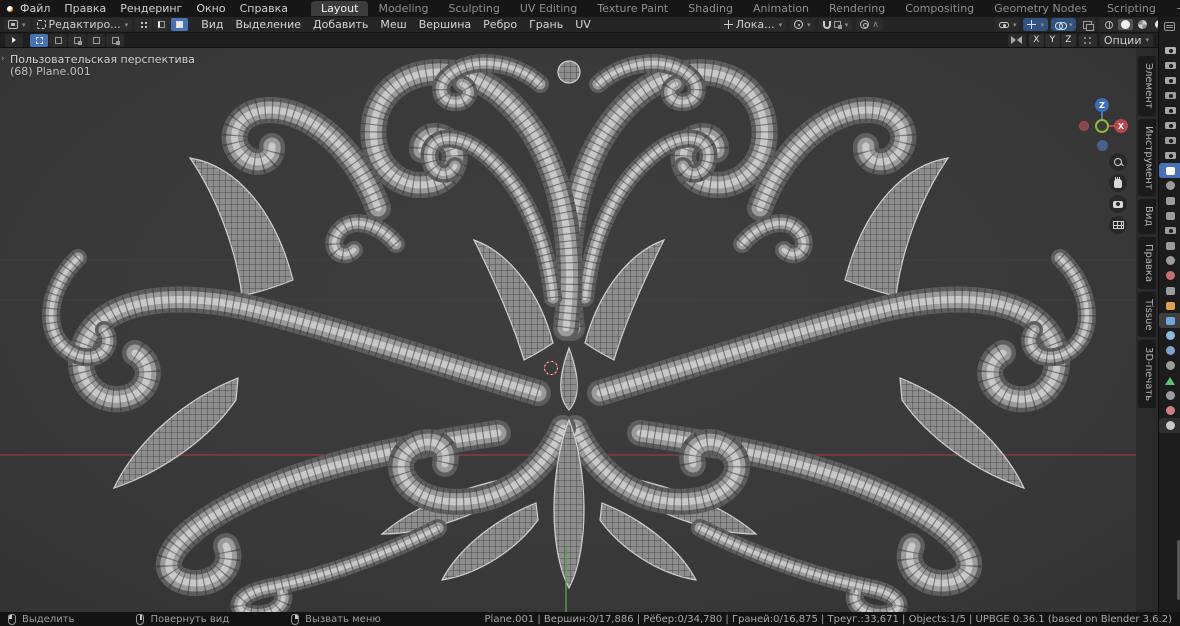 This screenshot has width=1180, height=626. I want to click on editor-type-selector: ▾, so click(17, 24).